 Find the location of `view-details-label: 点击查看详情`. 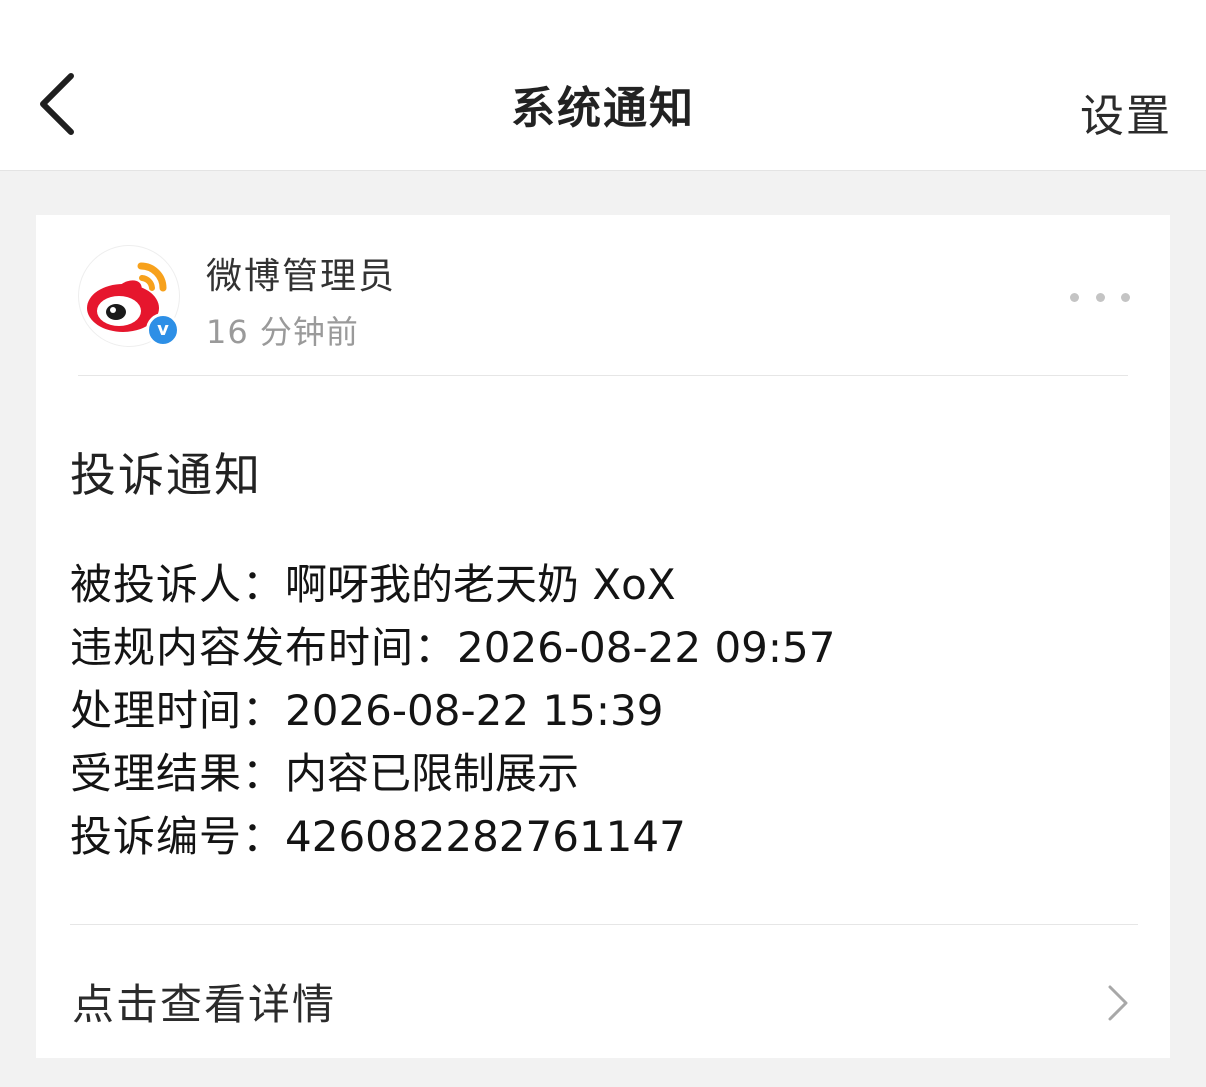

view-details-label: 点击查看详情 is located at coordinates (204, 1004).